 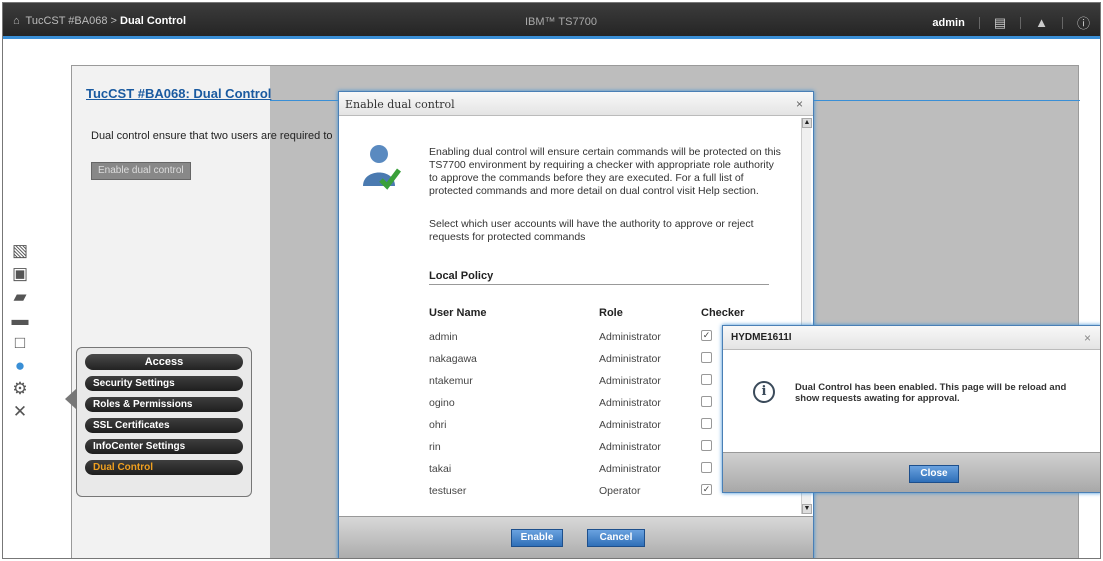 What do you see at coordinates (589, 407) in the screenshot?
I see `table-row: ogino Administrator` at bounding box center [589, 407].